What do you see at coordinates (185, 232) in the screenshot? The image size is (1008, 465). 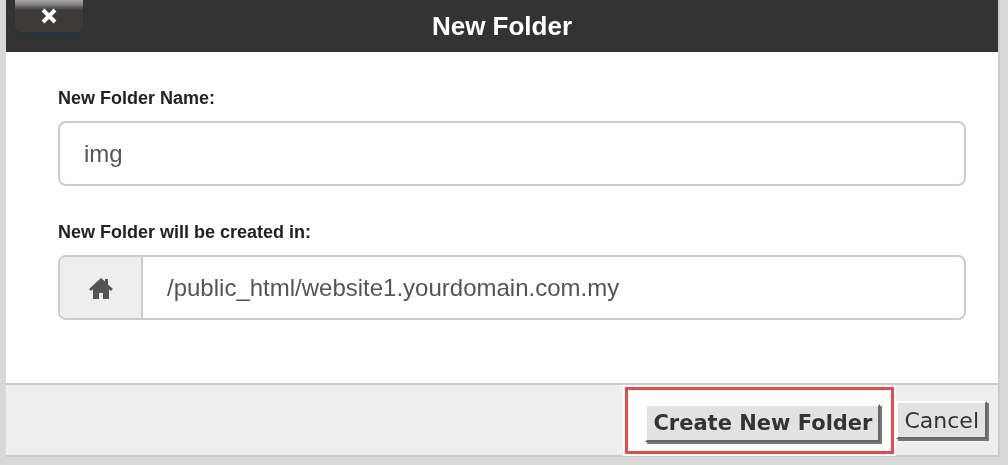 I see `field-label: New Folder will be created in:` at bounding box center [185, 232].